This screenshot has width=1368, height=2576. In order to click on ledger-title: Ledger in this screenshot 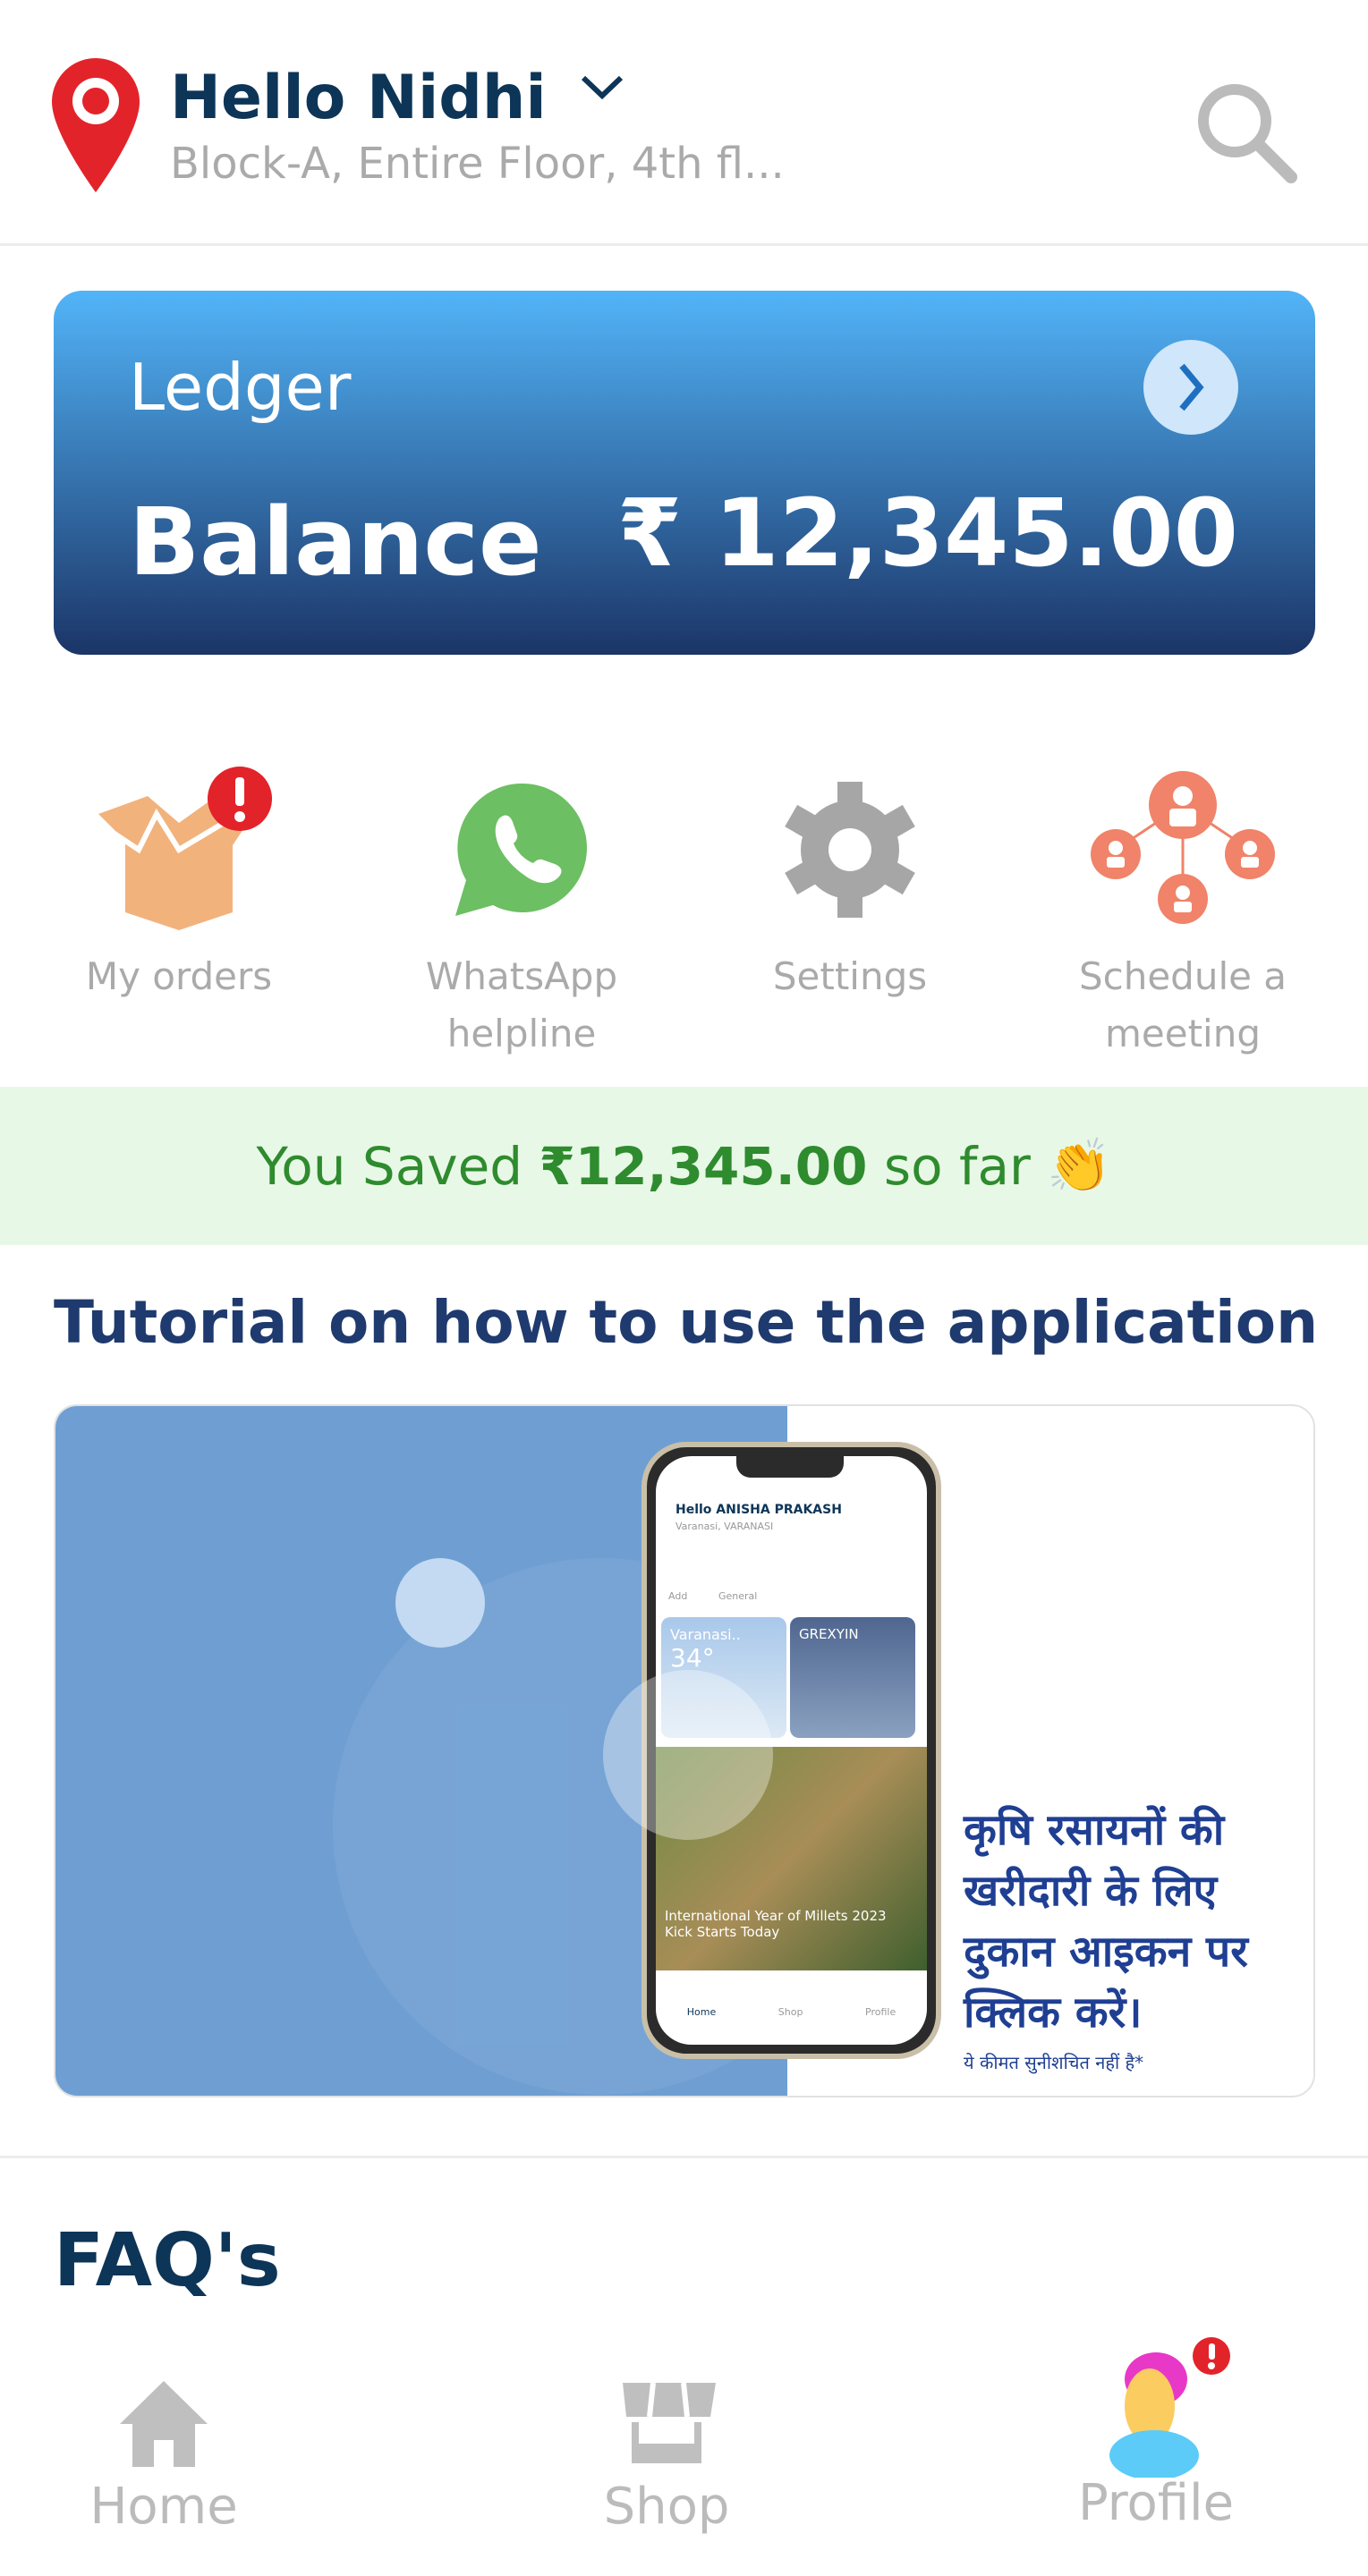, I will do `click(240, 387)`.